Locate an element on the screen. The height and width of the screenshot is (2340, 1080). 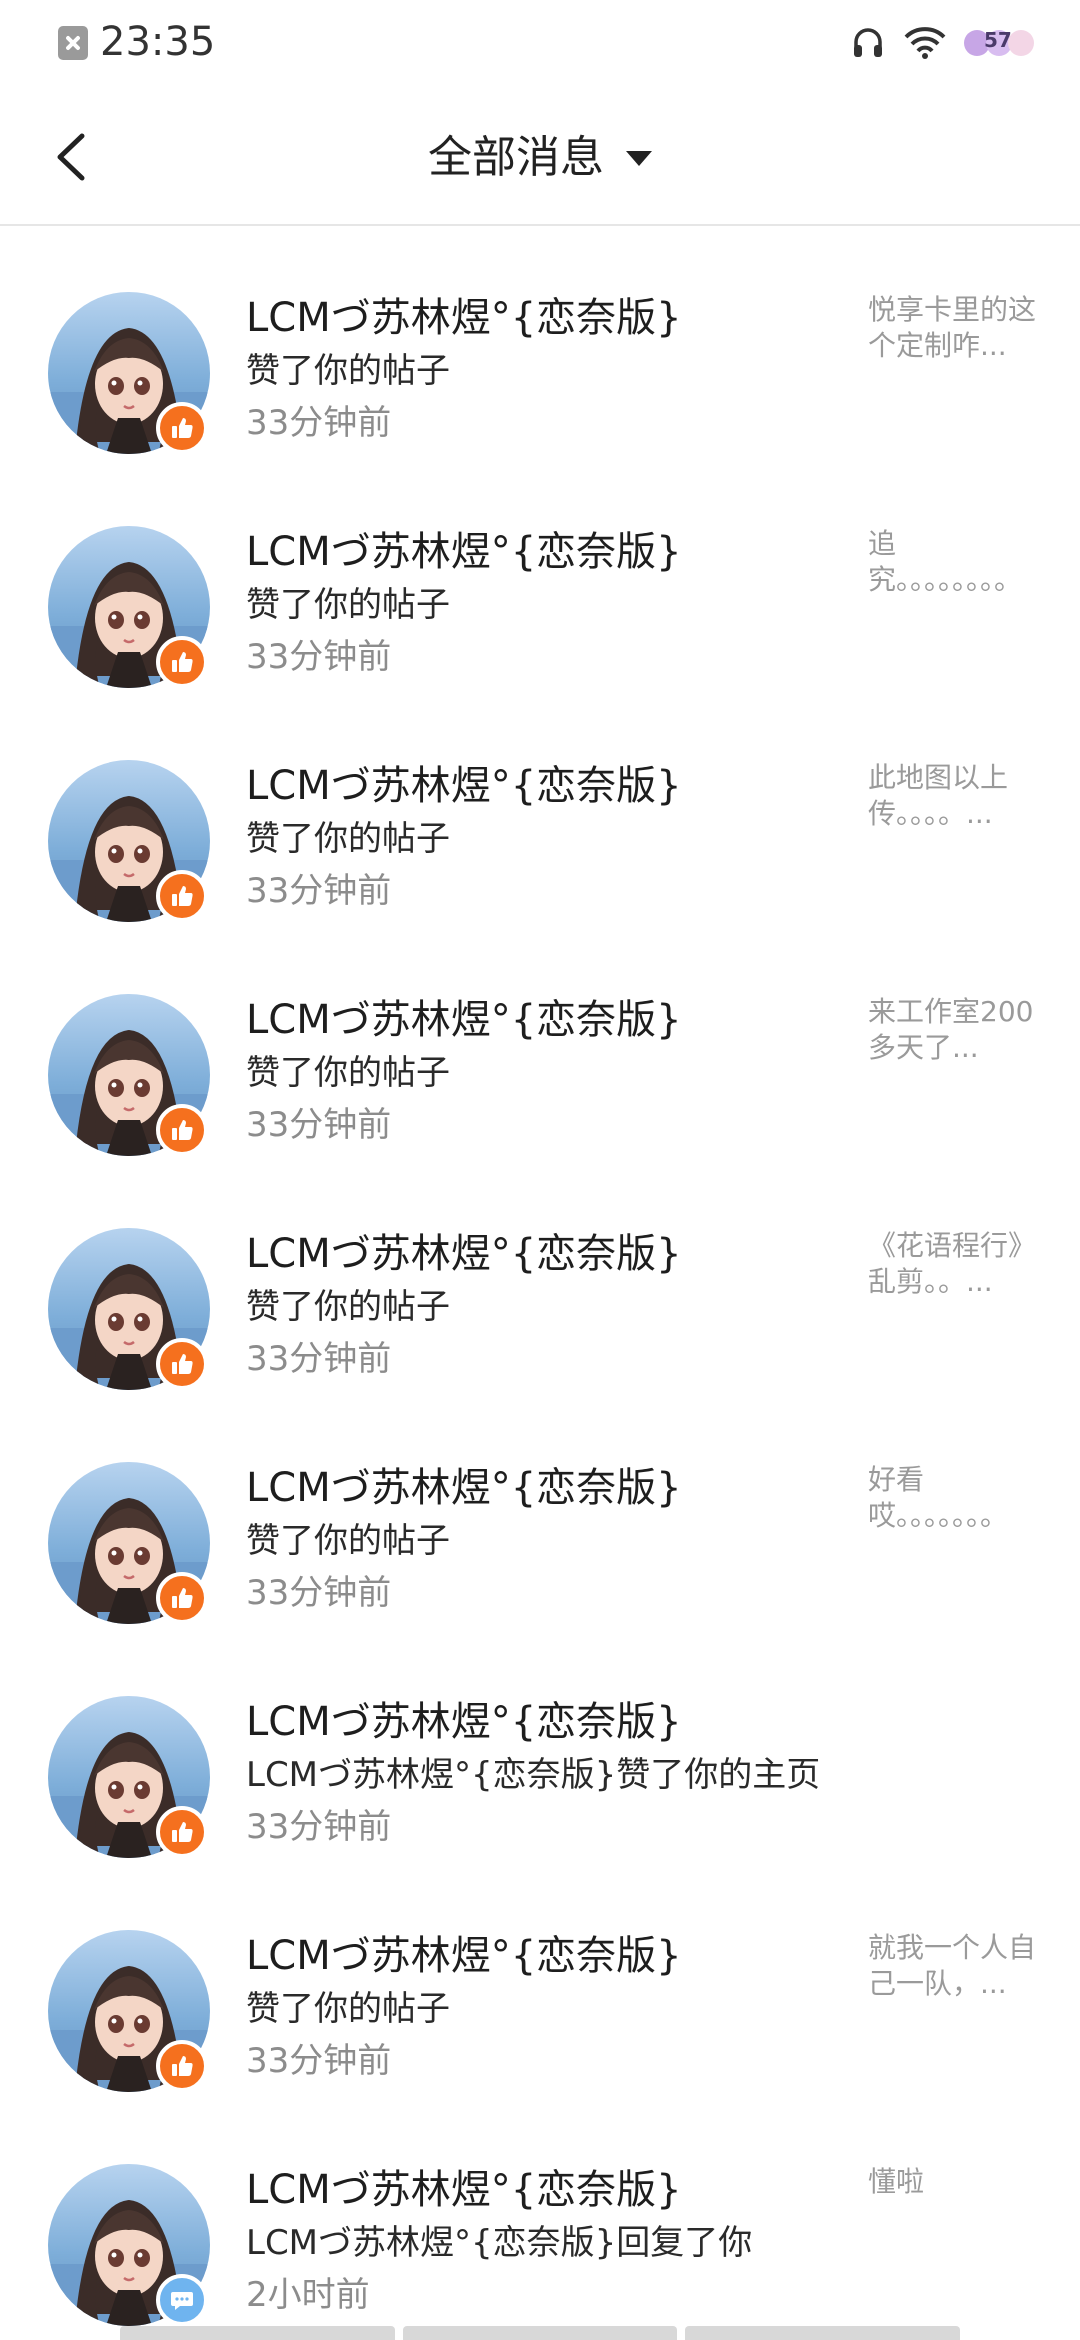
message-action: LCMづ苏林煜°{恋奈版}回复了你 is located at coordinates (499, 2243).